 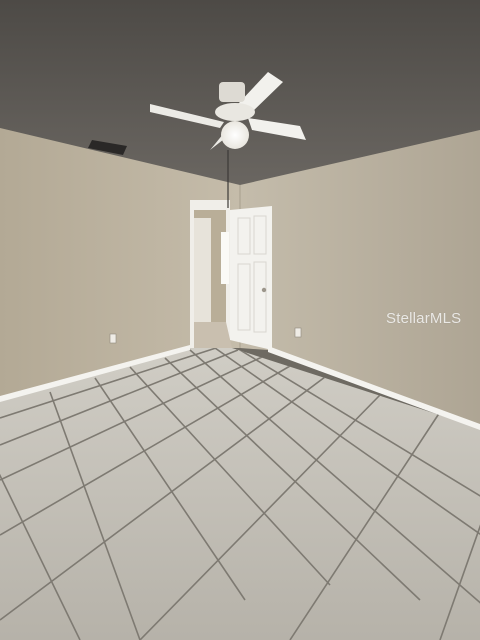 I want to click on door-knob, so click(x=264, y=290).